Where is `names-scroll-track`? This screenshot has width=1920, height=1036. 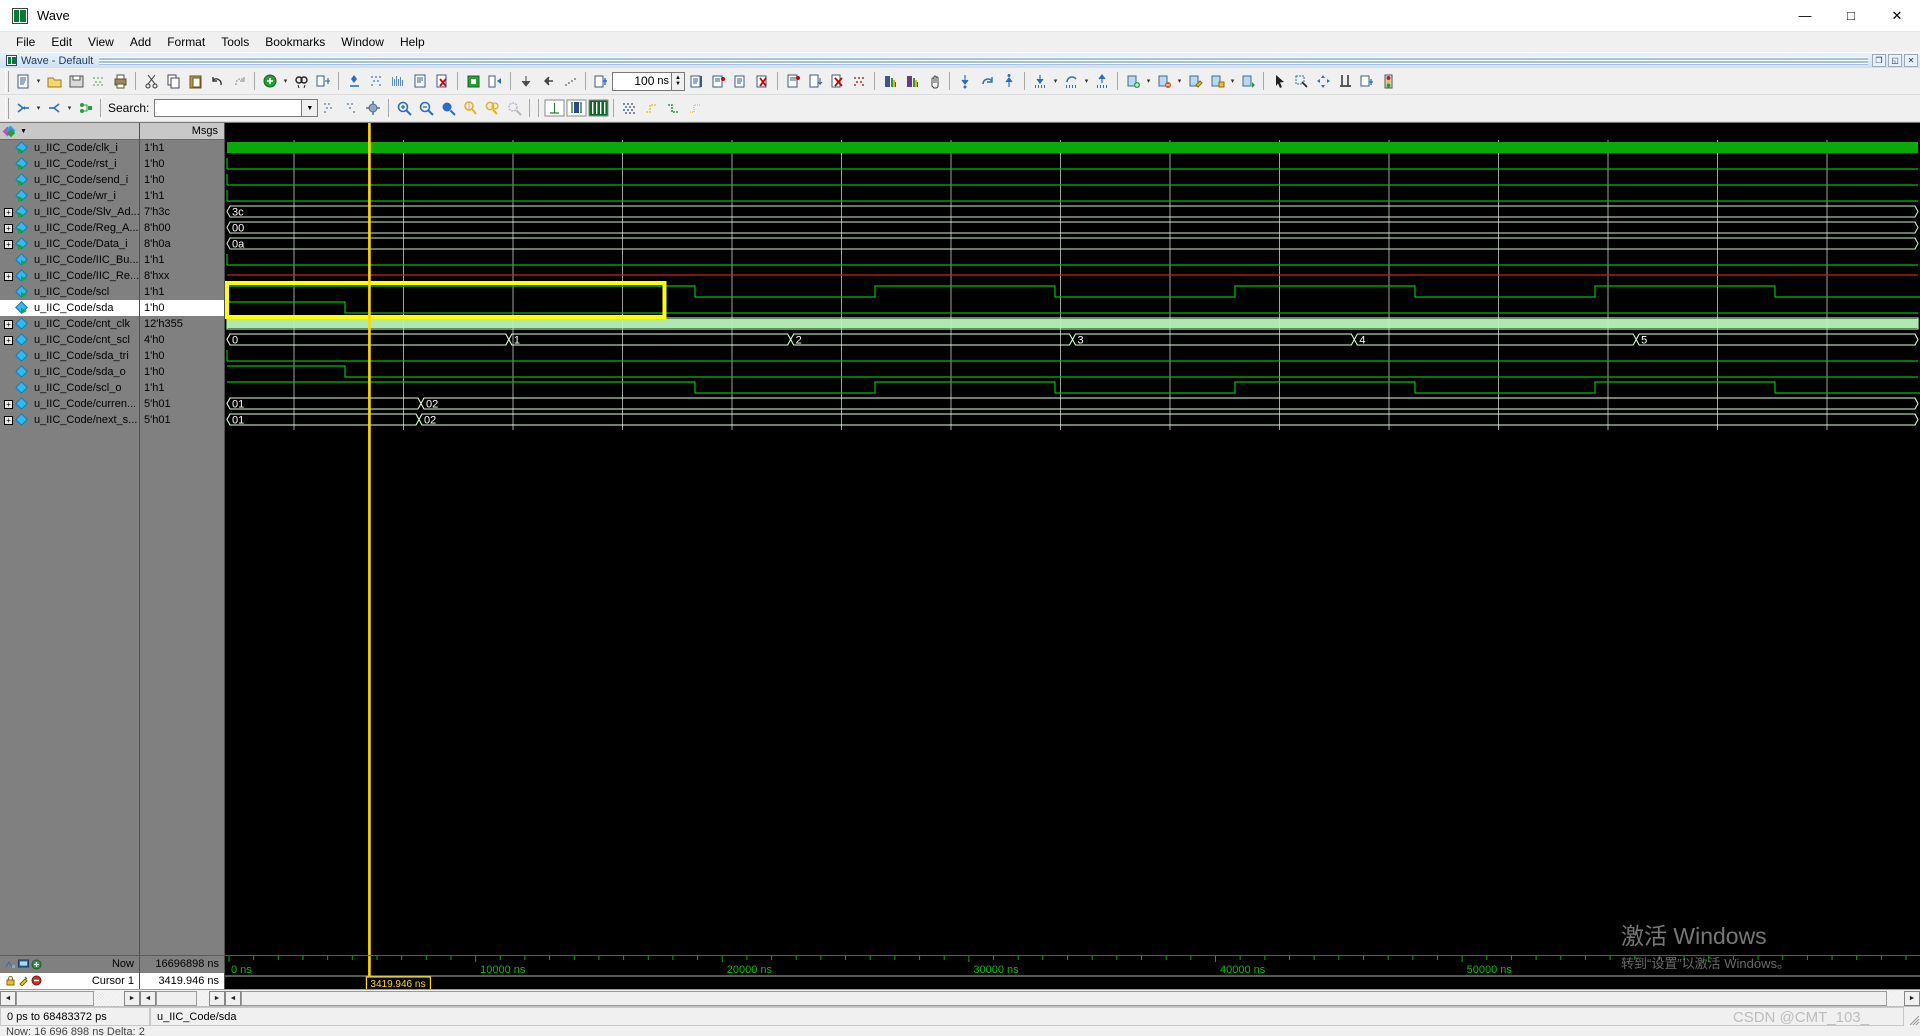
names-scroll-track is located at coordinates (70, 998).